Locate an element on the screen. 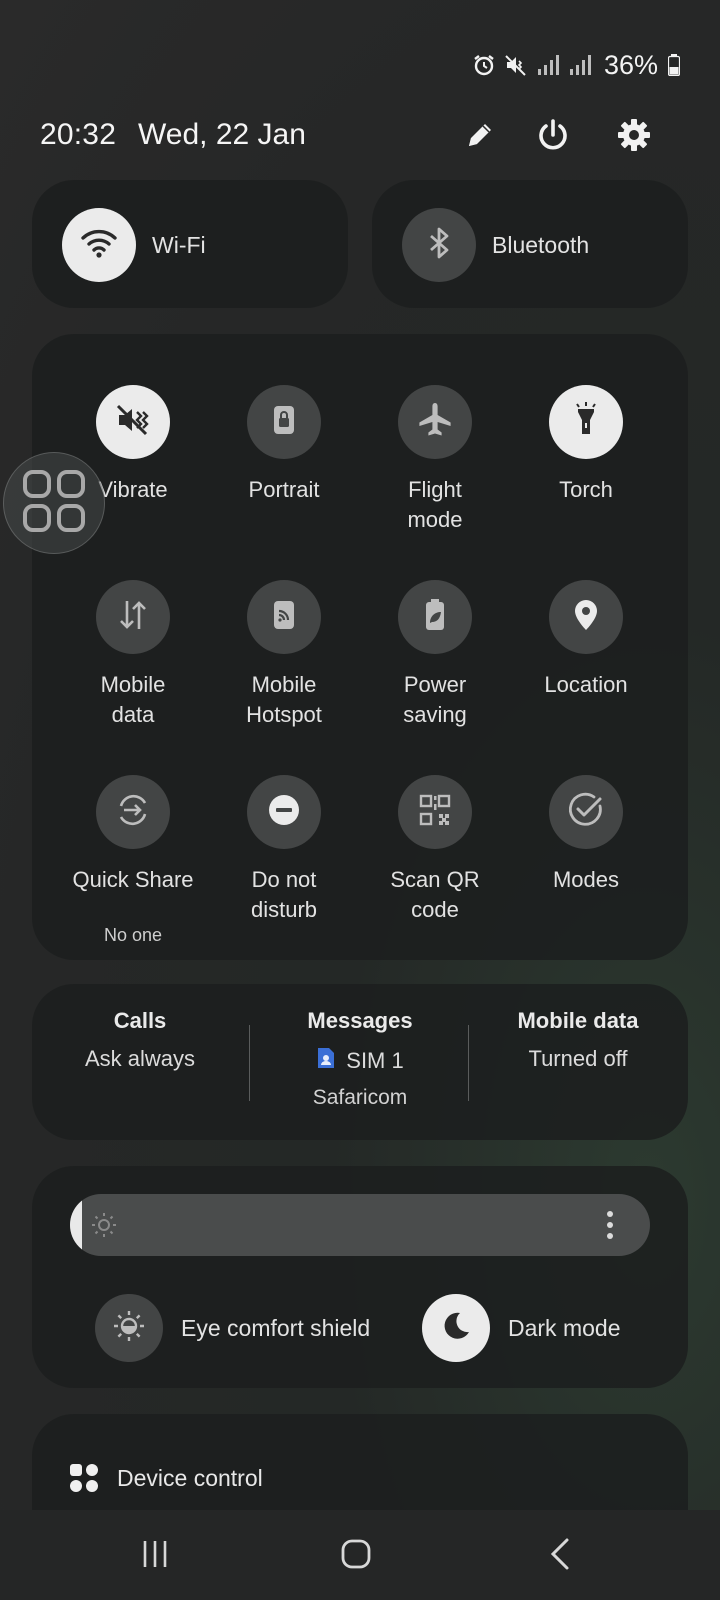 The image size is (720, 1600). brightness-slider is located at coordinates (360, 1225).